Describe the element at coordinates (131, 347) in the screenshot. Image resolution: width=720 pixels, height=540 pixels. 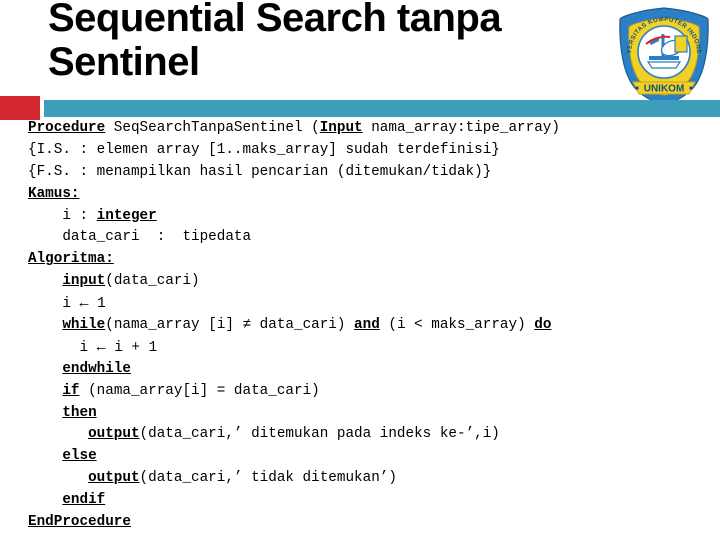
I see `code-text: i + 1` at that location.